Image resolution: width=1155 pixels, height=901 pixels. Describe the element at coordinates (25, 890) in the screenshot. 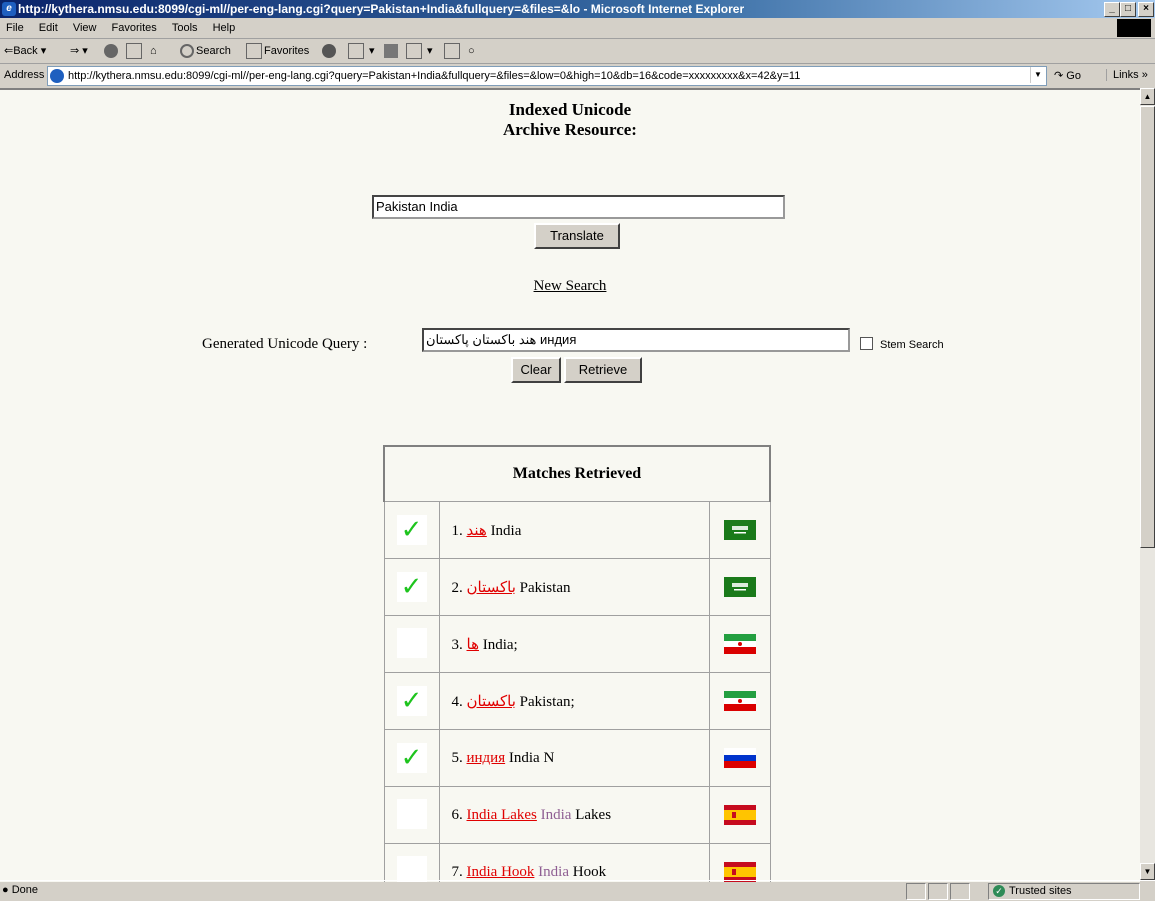

I see `status-done-label: Done` at that location.